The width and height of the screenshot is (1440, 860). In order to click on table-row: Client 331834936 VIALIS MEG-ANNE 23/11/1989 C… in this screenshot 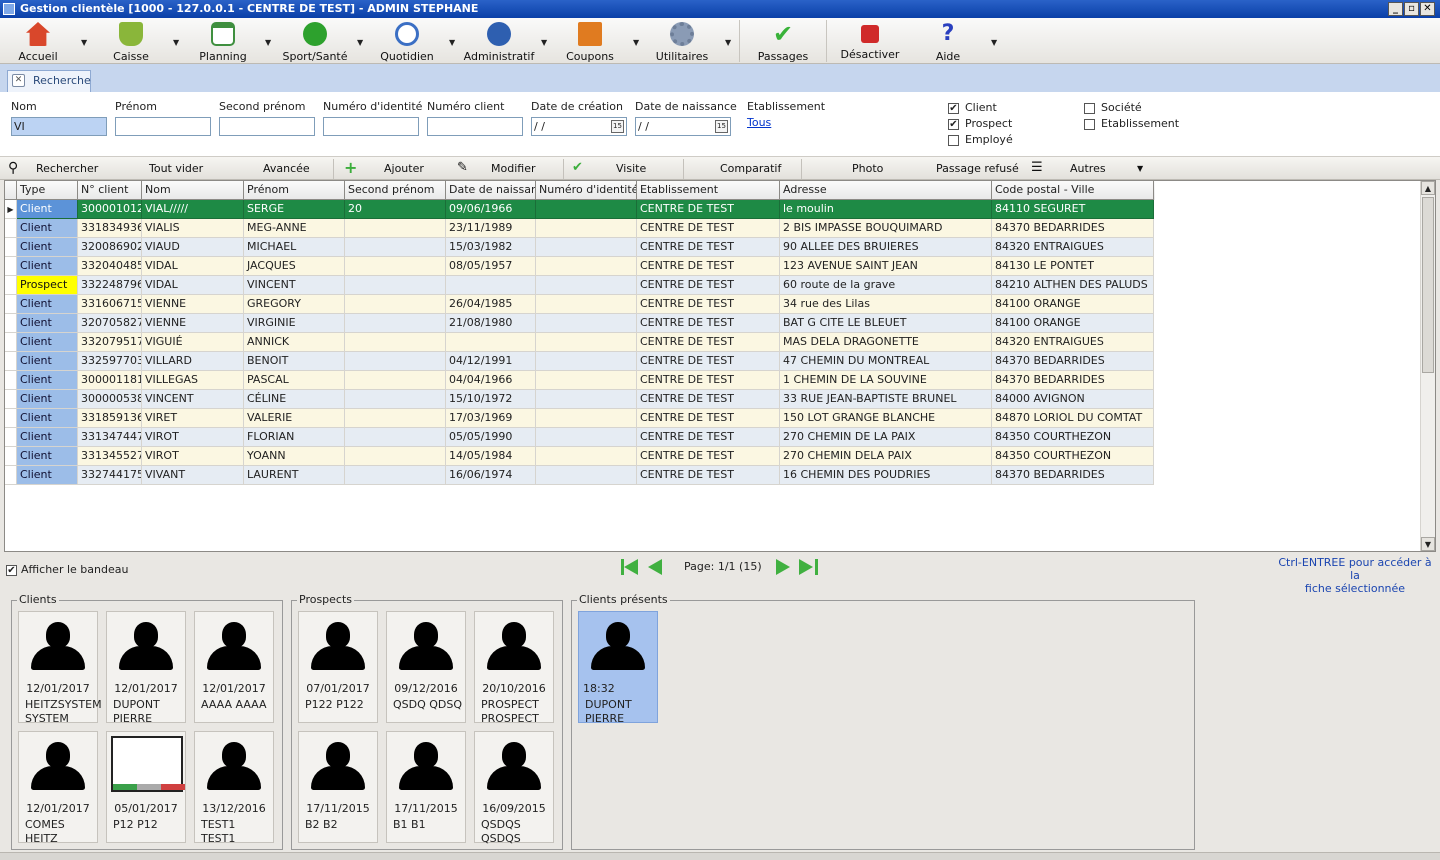, I will do `click(580, 228)`.